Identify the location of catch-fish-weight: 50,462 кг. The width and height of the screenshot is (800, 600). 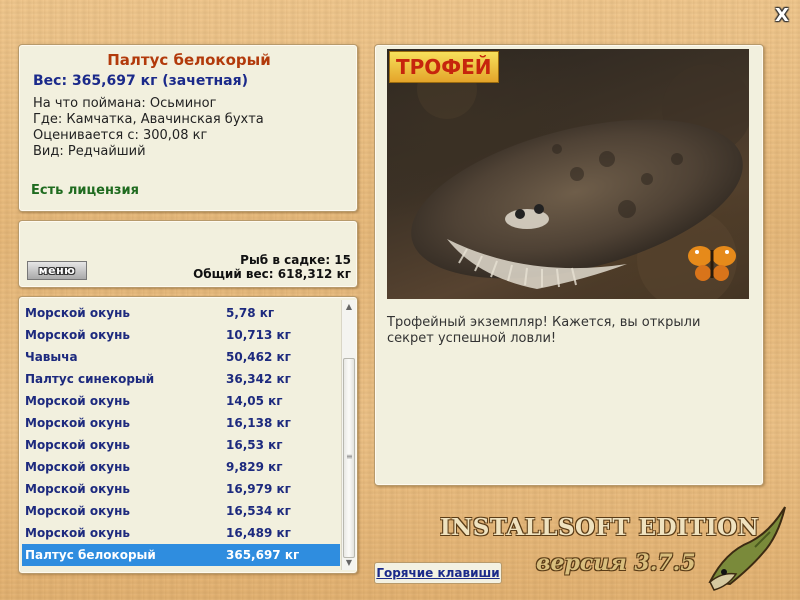
(258, 357).